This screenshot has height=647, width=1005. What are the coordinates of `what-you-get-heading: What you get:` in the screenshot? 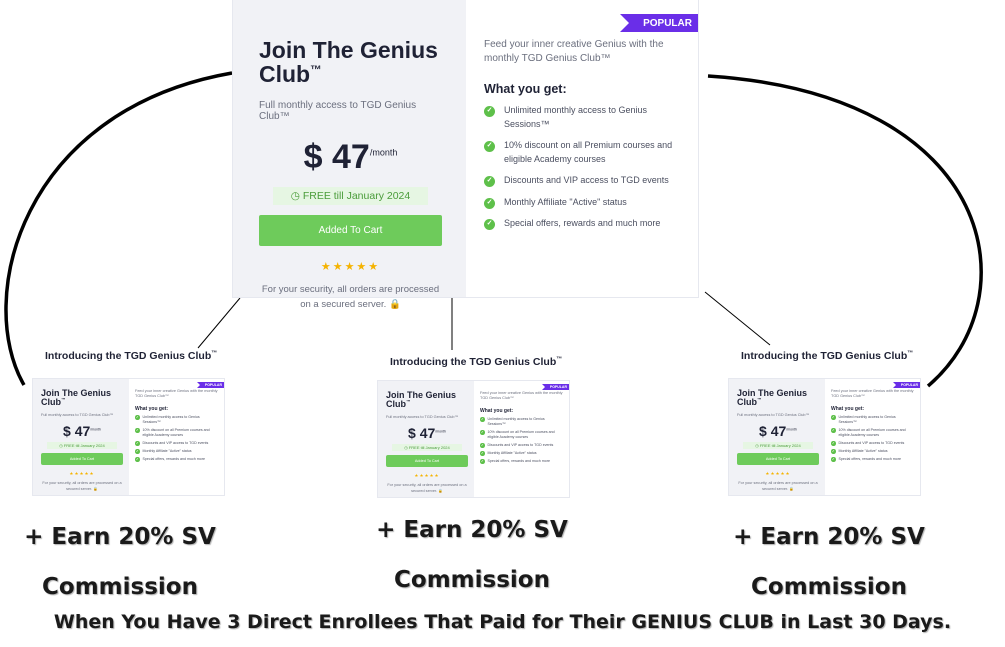 It's located at (848, 408).